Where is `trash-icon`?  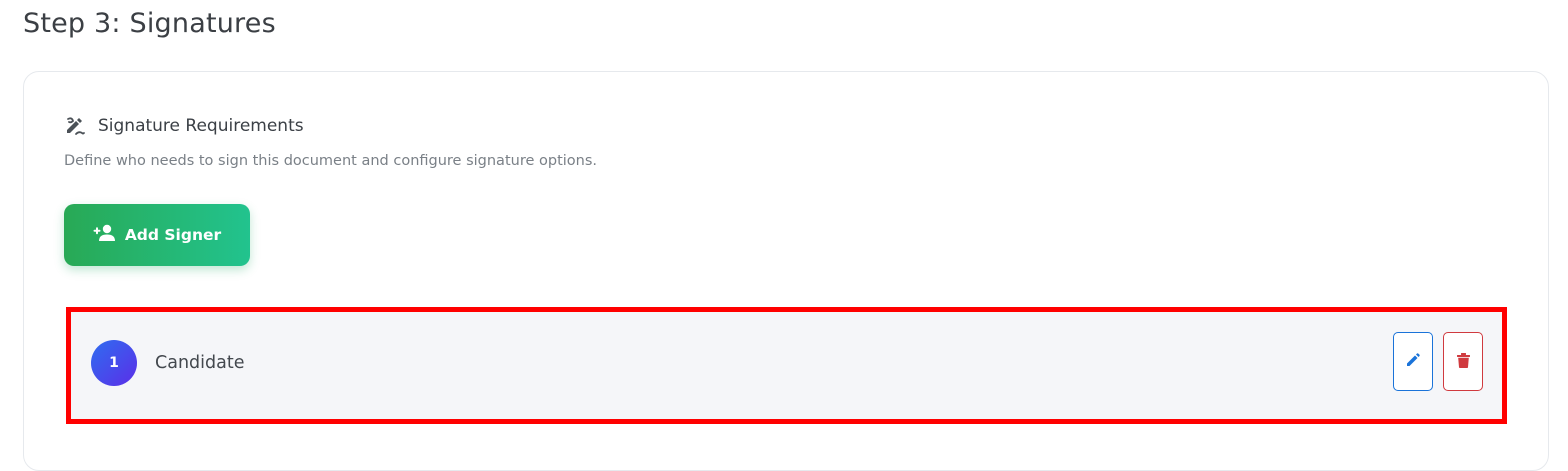
trash-icon is located at coordinates (1463, 361).